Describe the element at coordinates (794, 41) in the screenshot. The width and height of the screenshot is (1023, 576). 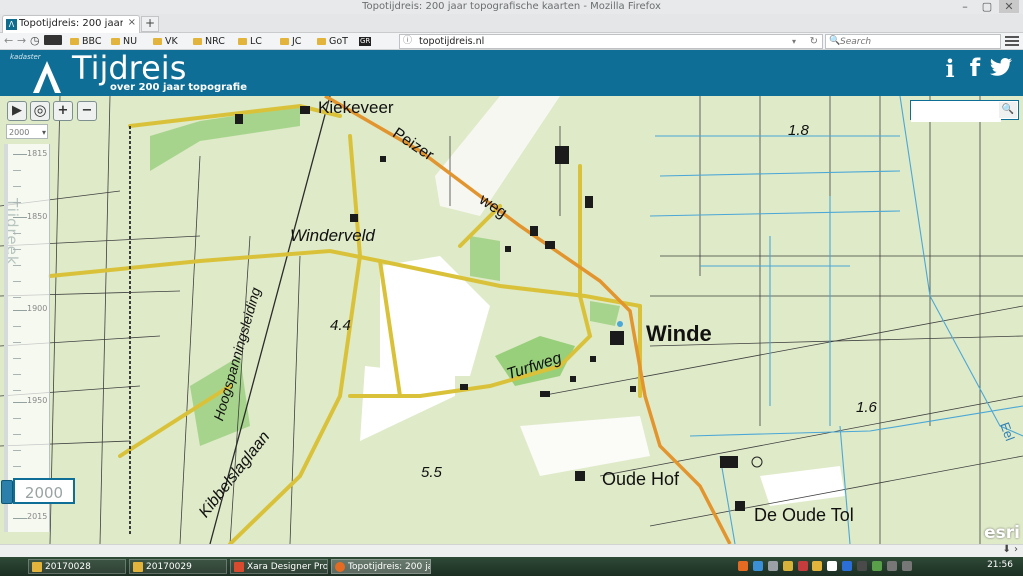
I see `url-dropdown-icon: ▾` at that location.